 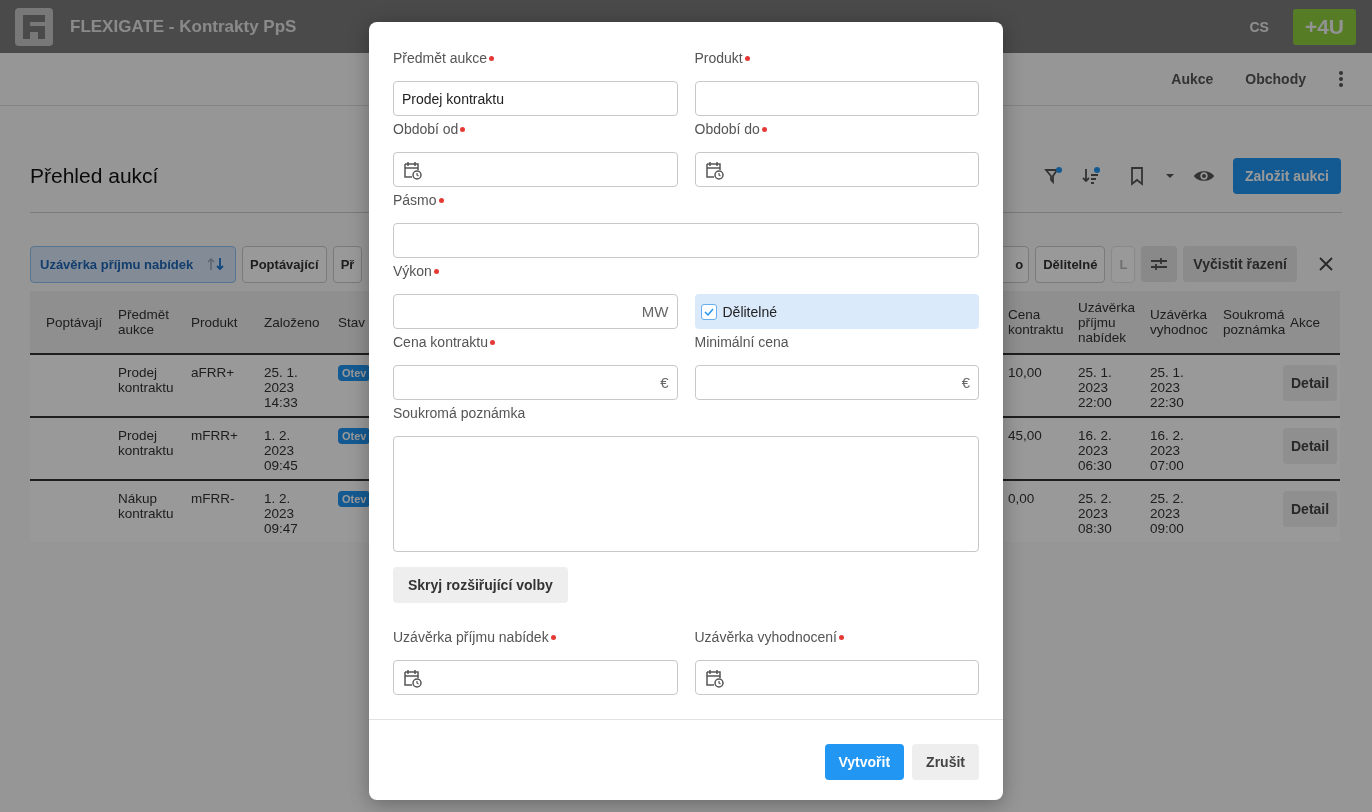 I want to click on table-cell-text: 16. 2. 2023 07:00, so click(x=1167, y=450).